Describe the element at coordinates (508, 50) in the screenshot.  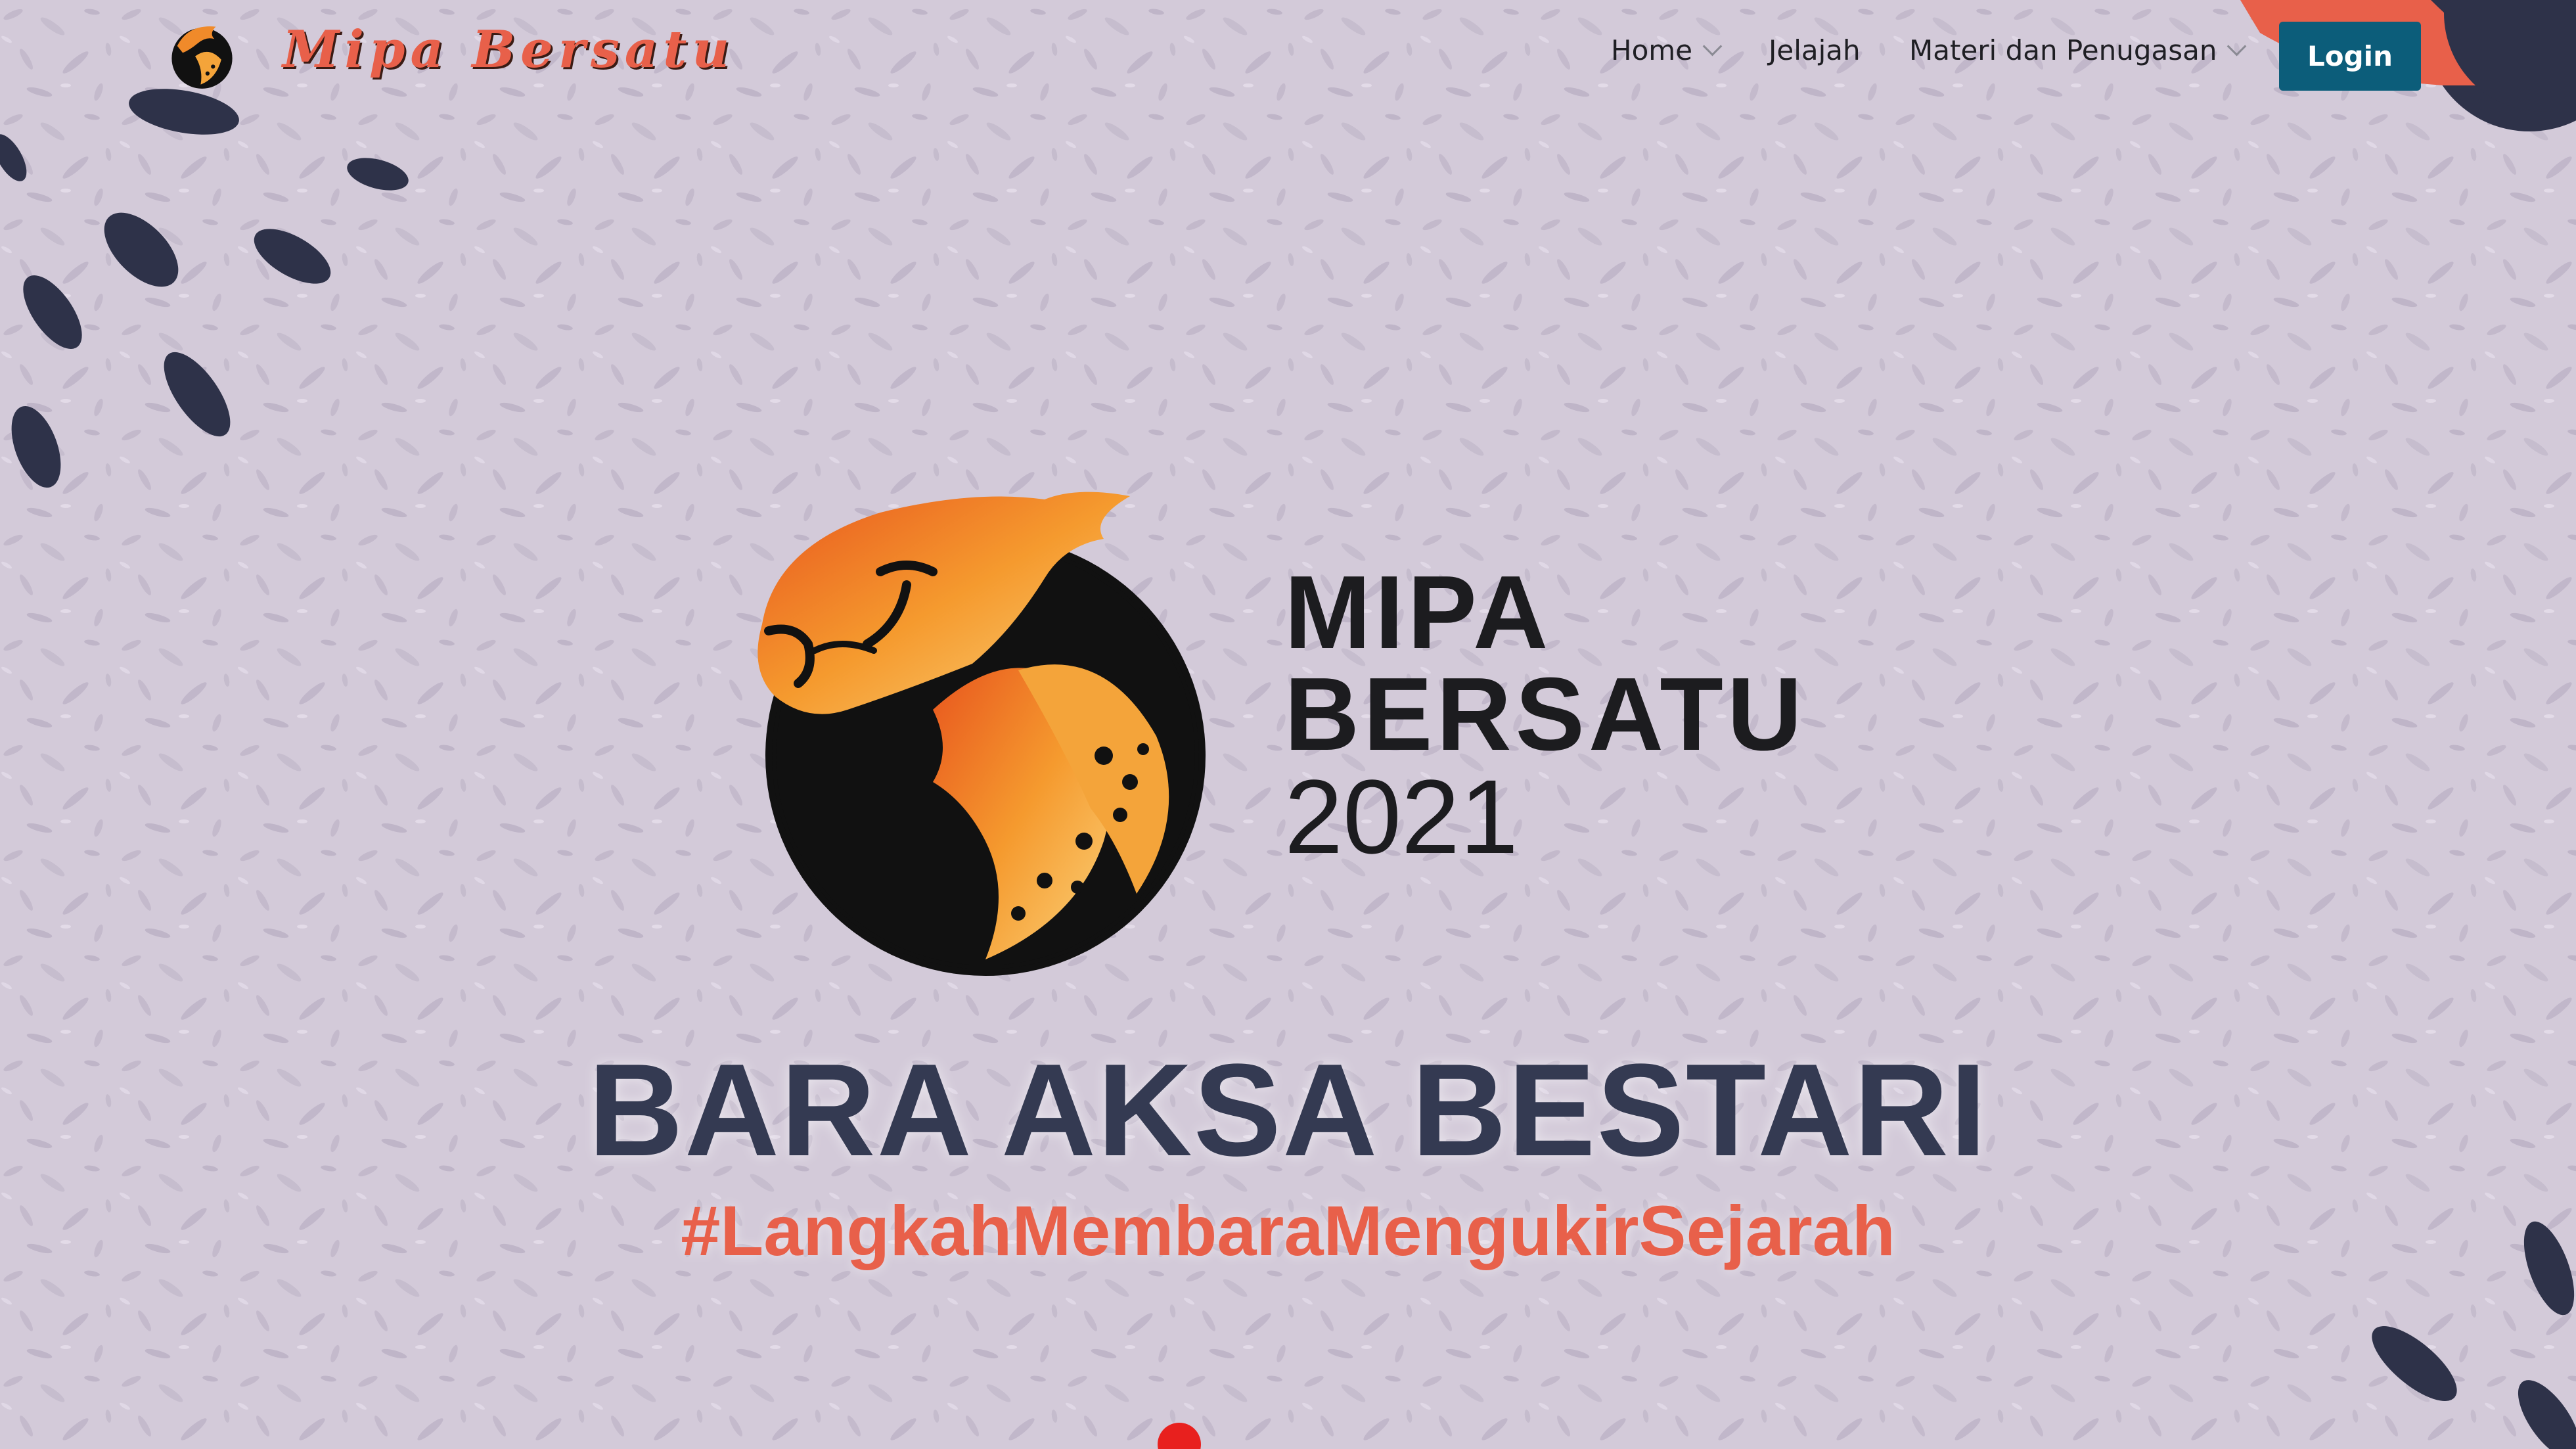
I see `brand-name: Mipa Bersatu` at that location.